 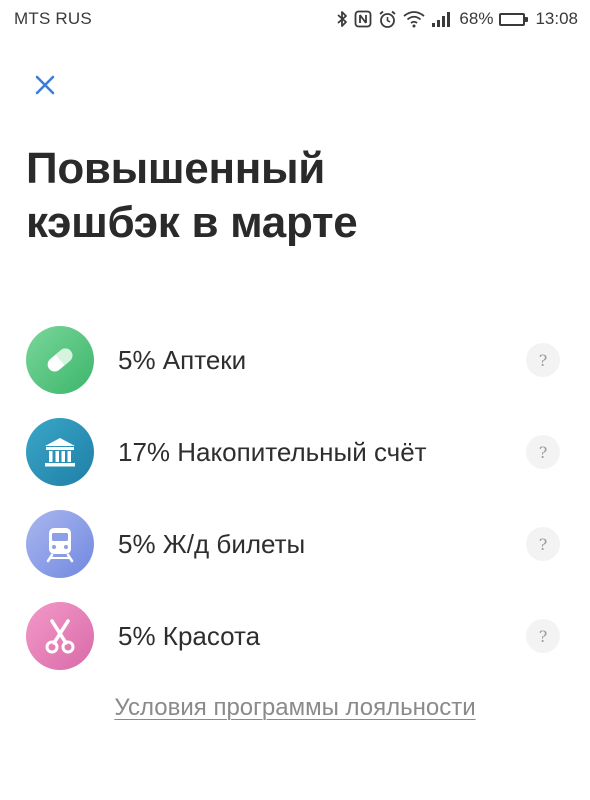 I want to click on bank-icon, so click(x=60, y=452).